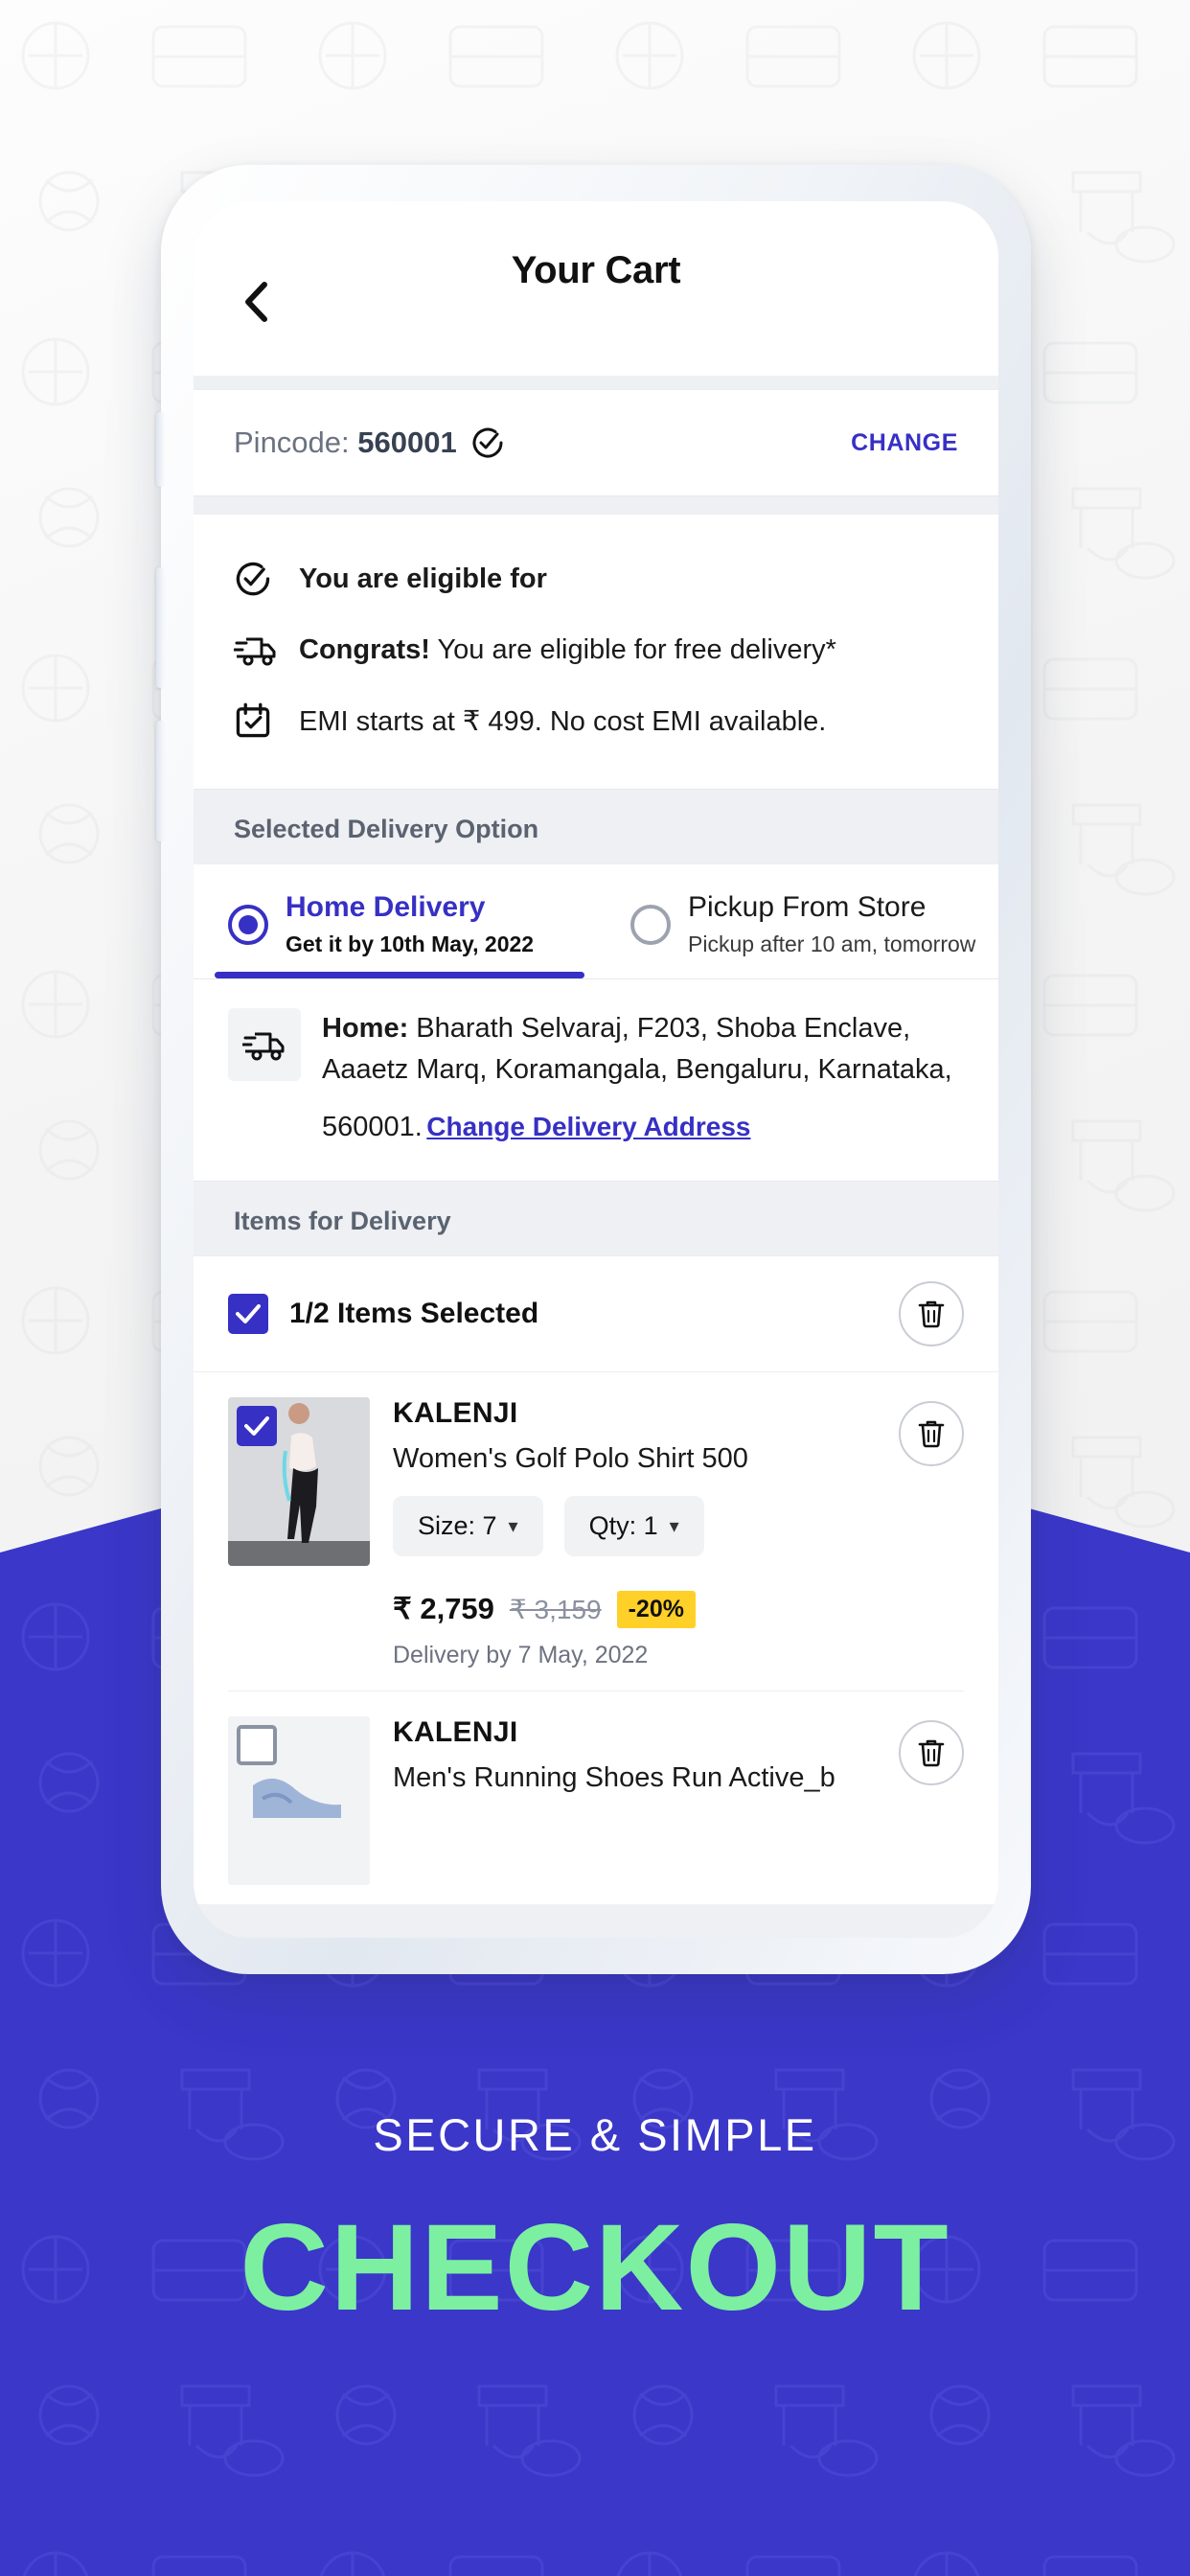 The width and height of the screenshot is (1190, 2576). What do you see at coordinates (595, 2134) in the screenshot?
I see `hero-kicker: SECURE & SIMPLE` at bounding box center [595, 2134].